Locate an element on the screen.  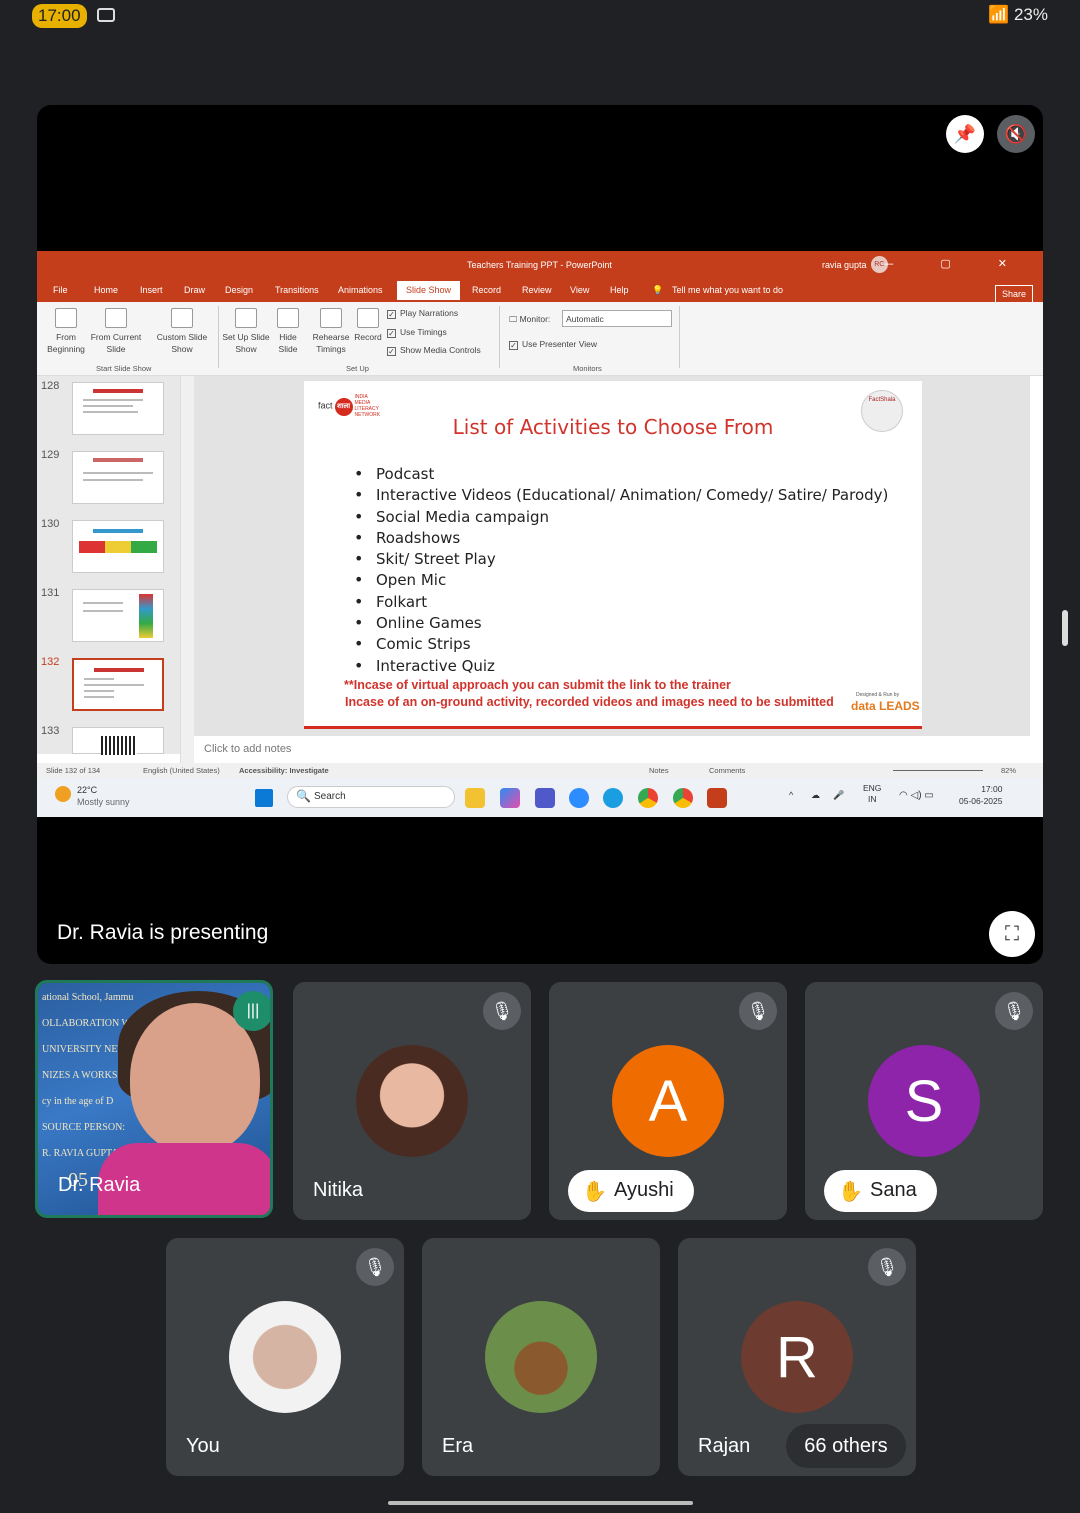
participant-name: Rajan is located at coordinates (724, 1446).